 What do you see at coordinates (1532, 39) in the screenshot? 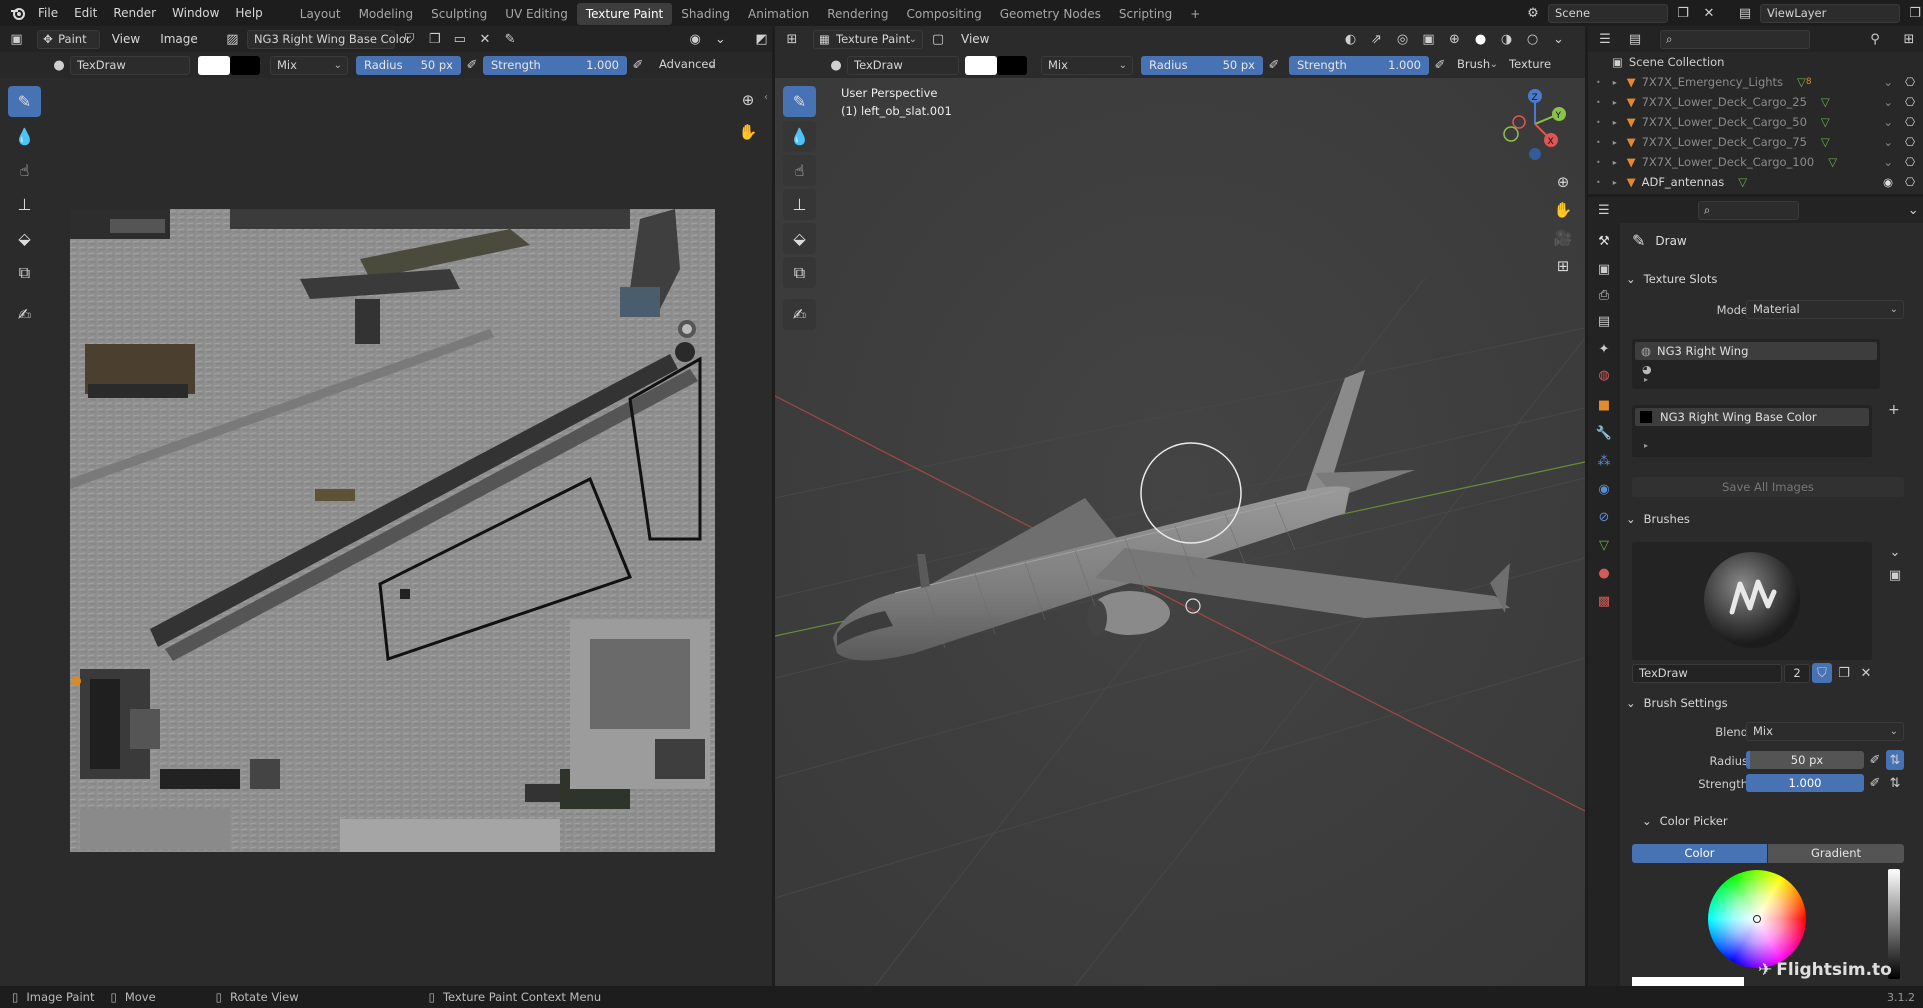
I see `rendered-shading-icon: ○` at bounding box center [1532, 39].